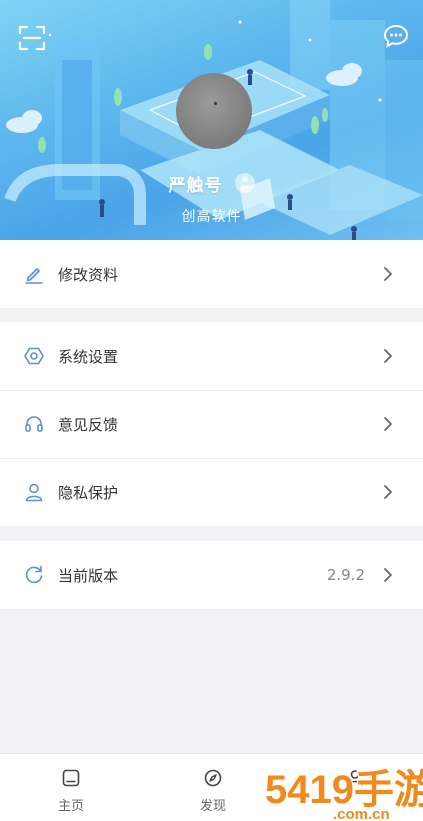  I want to click on pencil-icon, so click(34, 276).